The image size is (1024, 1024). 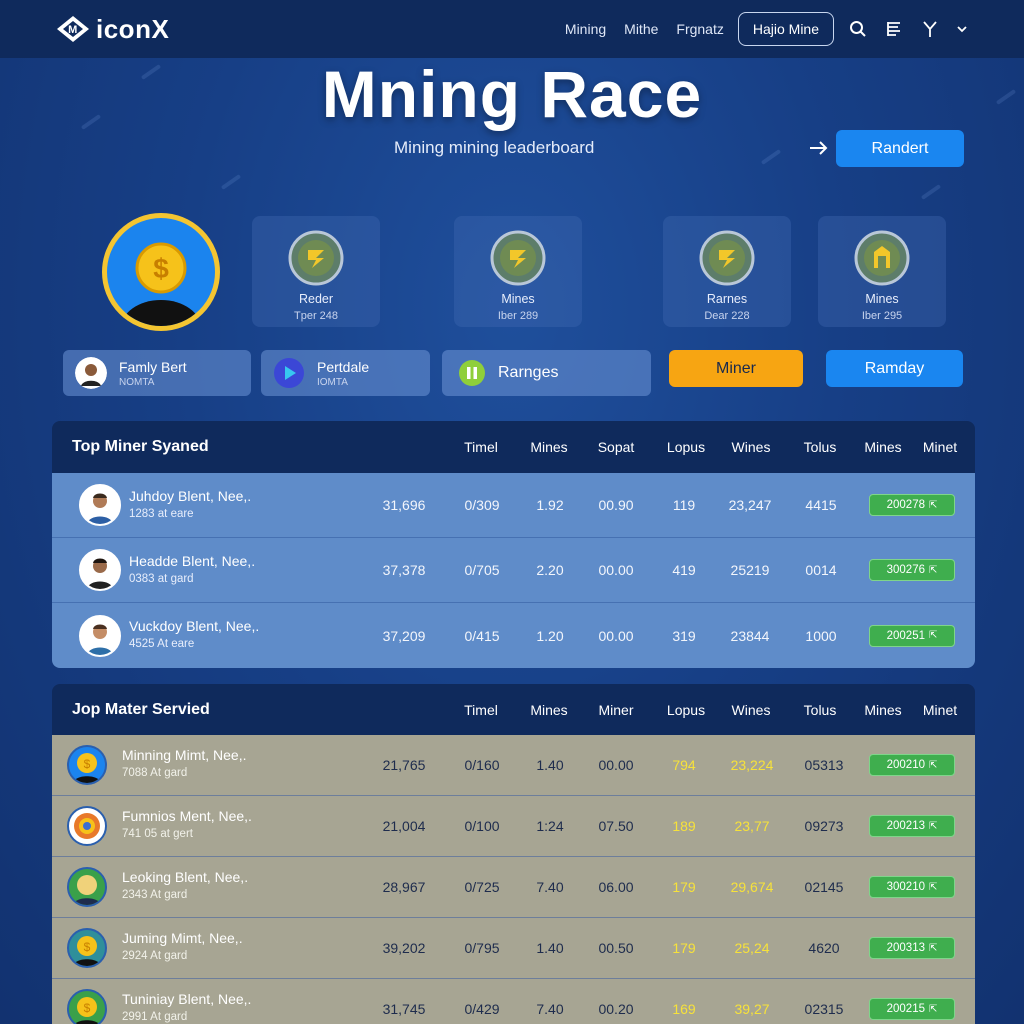 What do you see at coordinates (752, 765) in the screenshot?
I see `cell: 23,224` at bounding box center [752, 765].